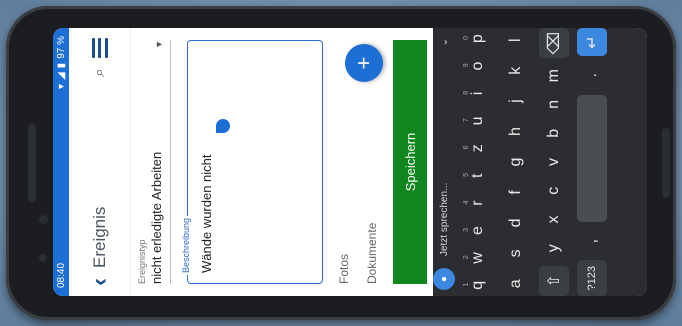  Describe the element at coordinates (410, 162) in the screenshot. I see `save-button: Speichern` at that location.